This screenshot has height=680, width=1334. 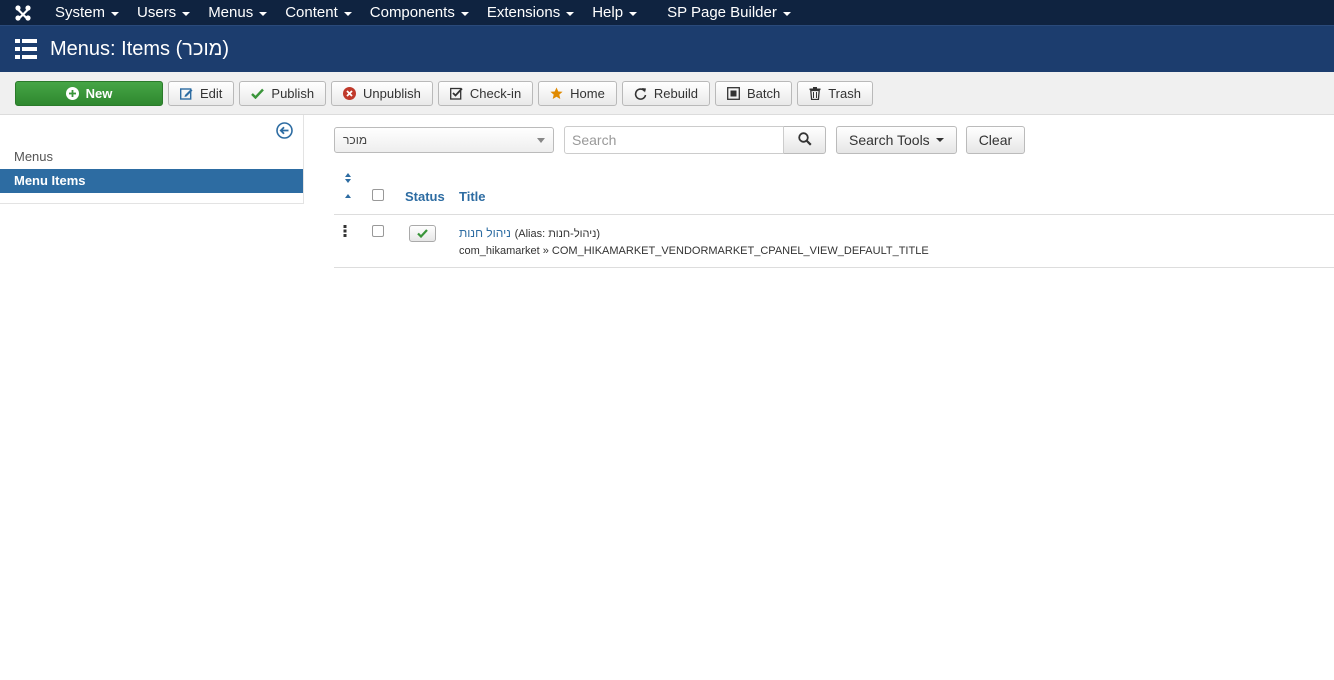 What do you see at coordinates (889, 140) in the screenshot?
I see `search-tools-label: Search Tools` at bounding box center [889, 140].